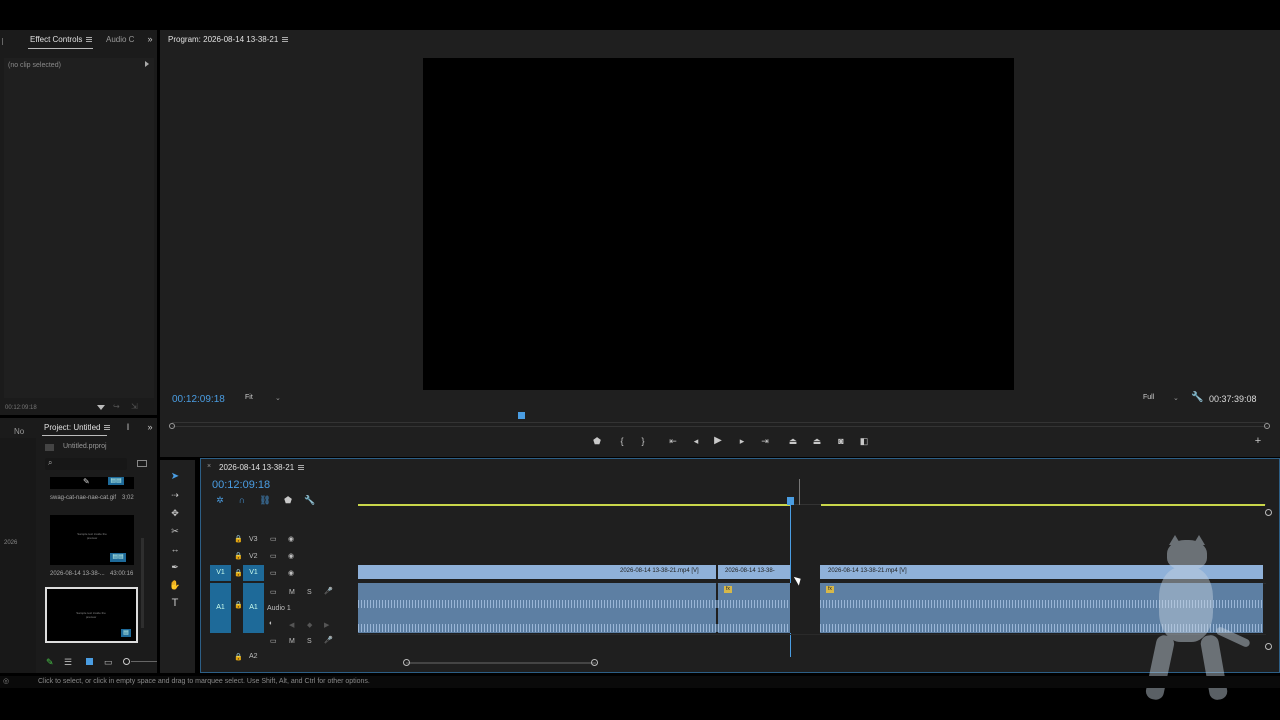 This screenshot has width=1280, height=720. I want to click on timeline-scroll-handle-right, so click(594, 662).